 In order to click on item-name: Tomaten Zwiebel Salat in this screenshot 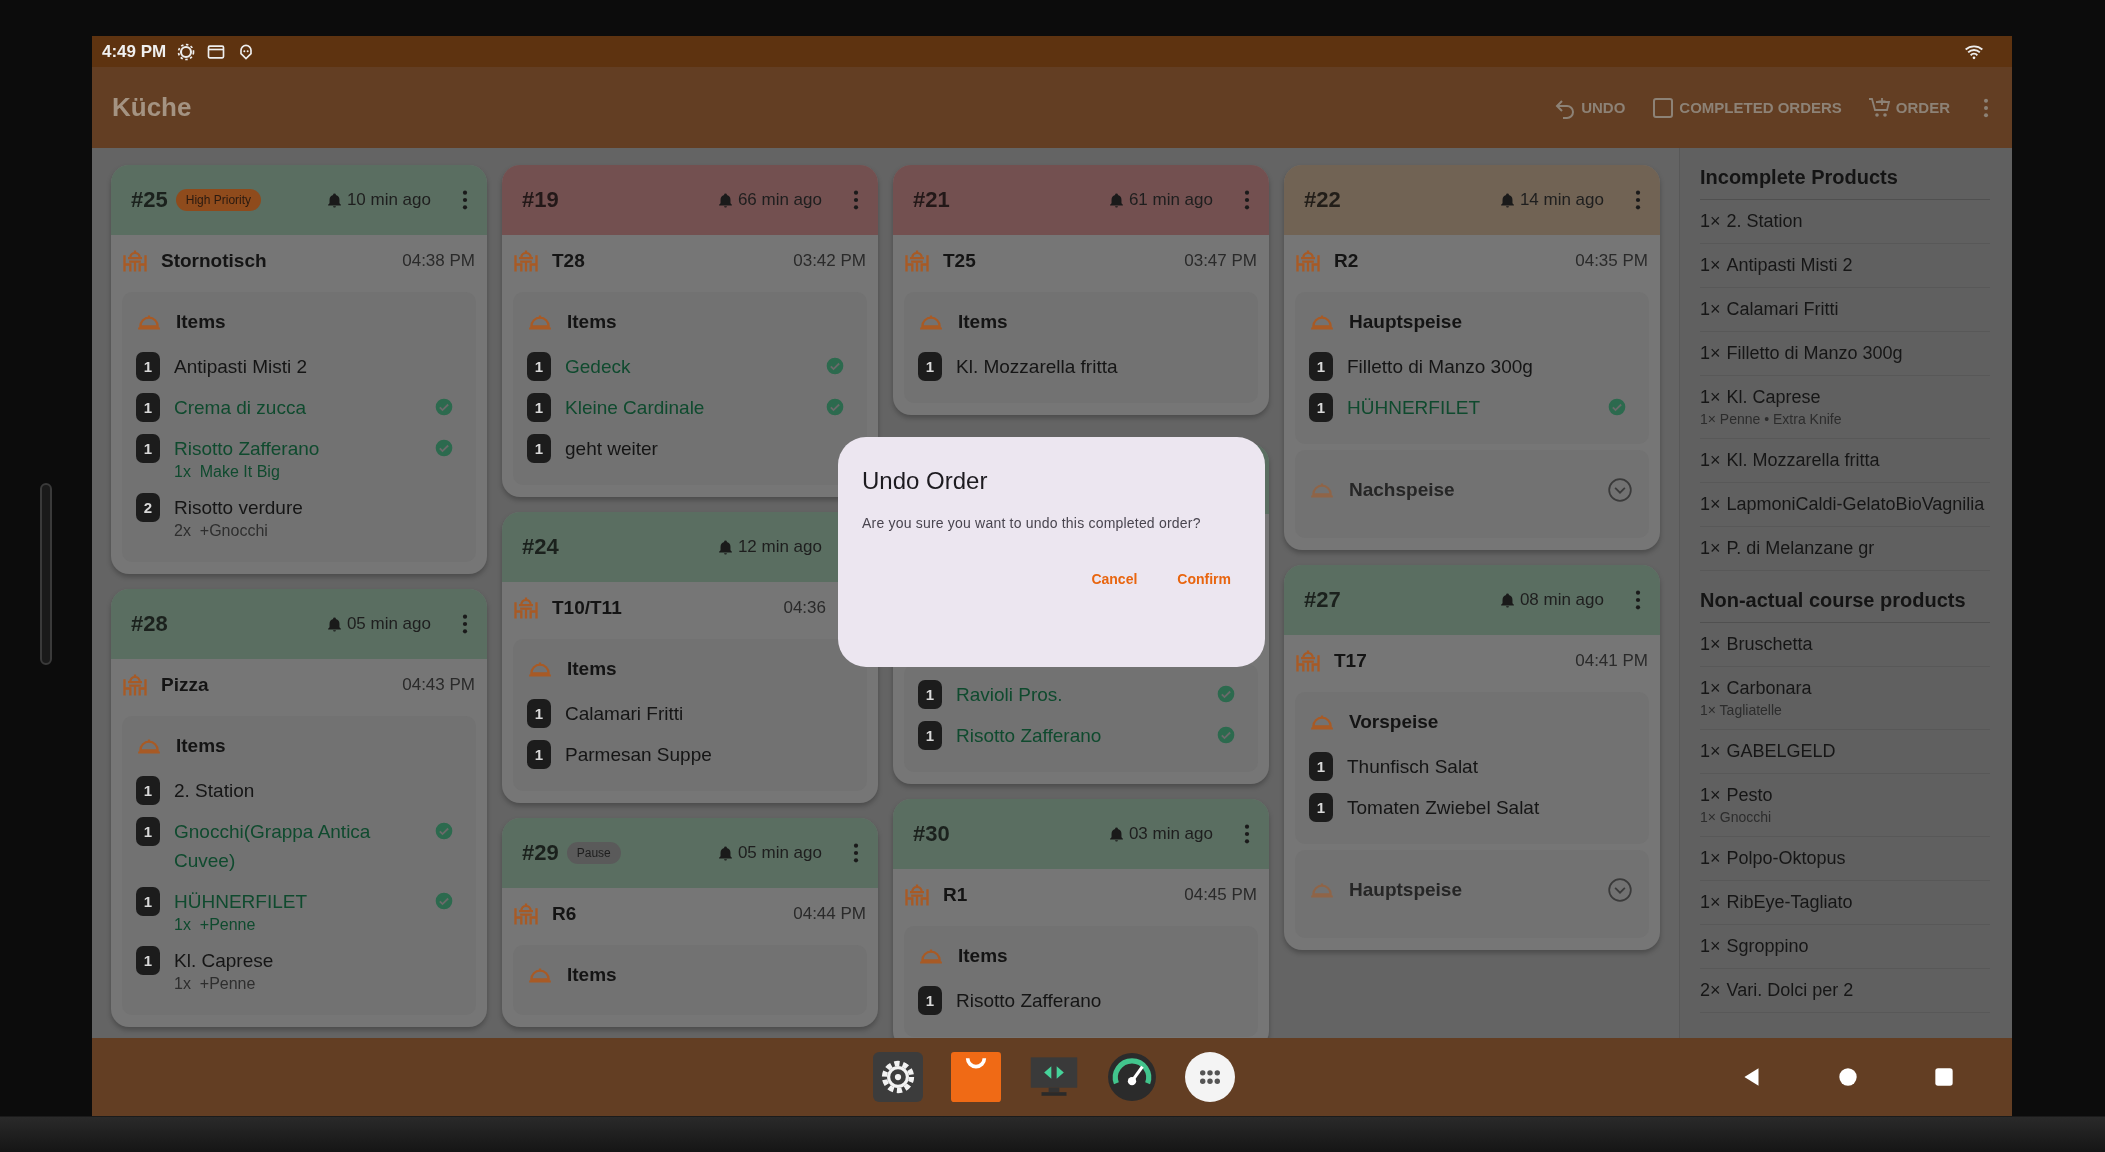, I will do `click(1490, 807)`.